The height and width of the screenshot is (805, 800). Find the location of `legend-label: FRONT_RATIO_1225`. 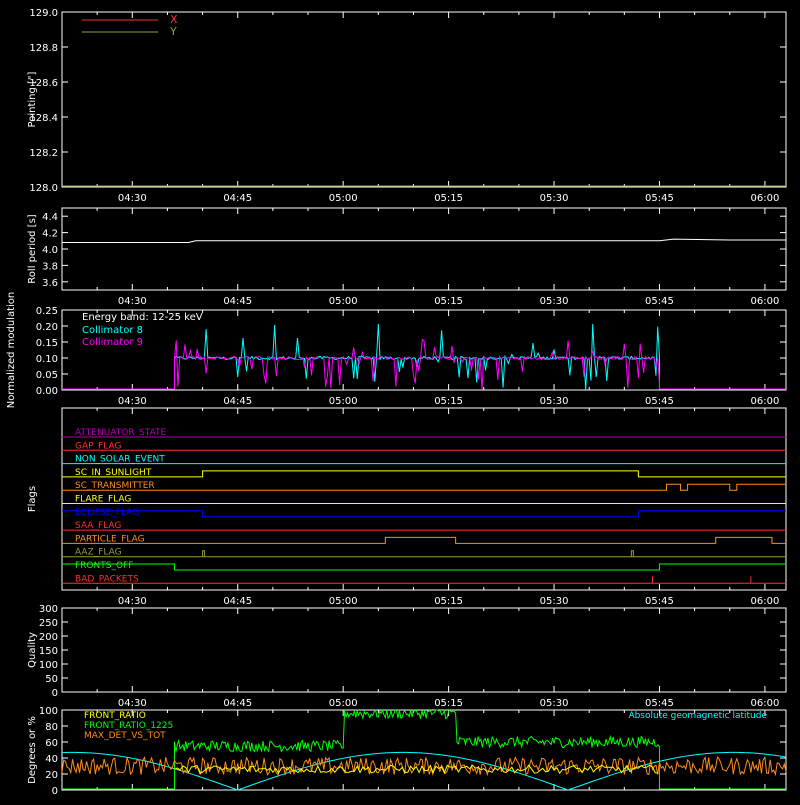

legend-label: FRONT_RATIO_1225 is located at coordinates (128, 726).